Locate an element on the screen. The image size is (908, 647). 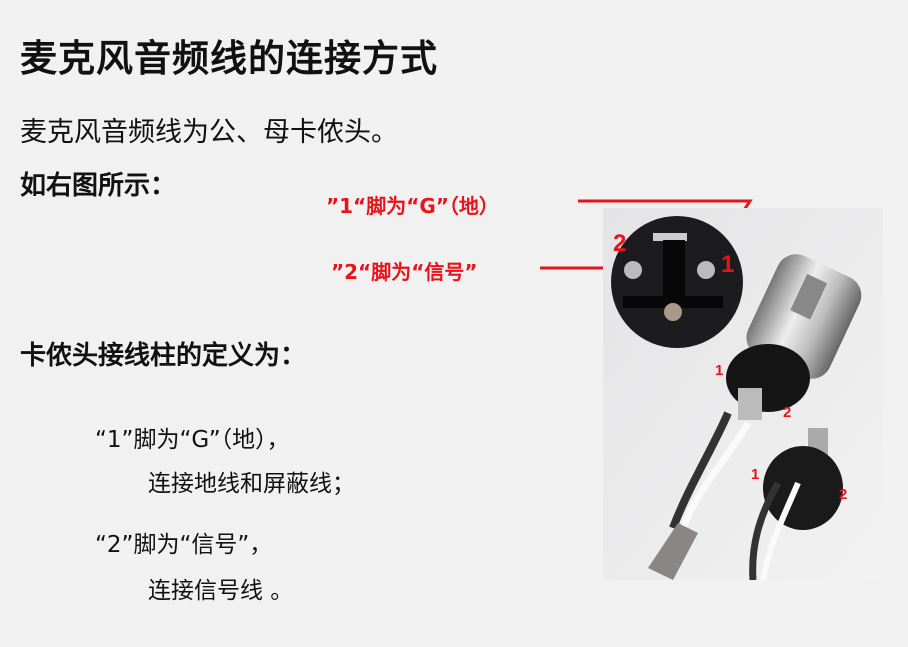
definition-1-line1: “1”脚为“G”（地）， is located at coordinates (192, 440).